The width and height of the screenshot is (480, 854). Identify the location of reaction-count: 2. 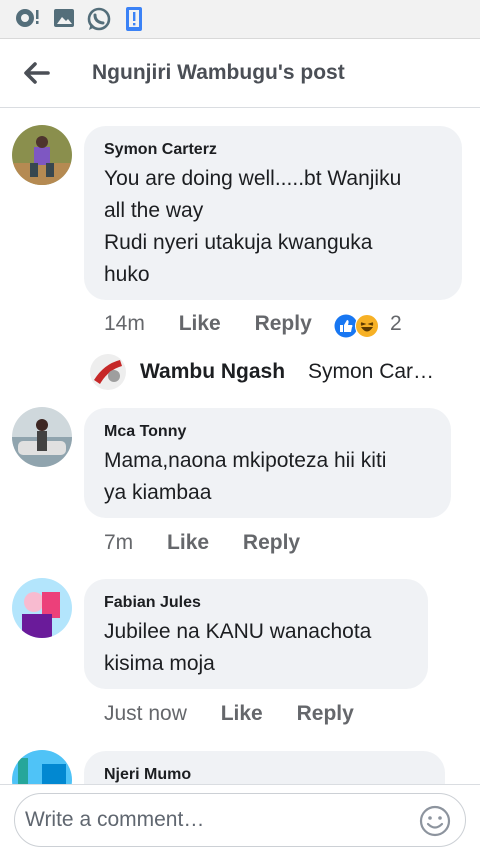
(396, 323).